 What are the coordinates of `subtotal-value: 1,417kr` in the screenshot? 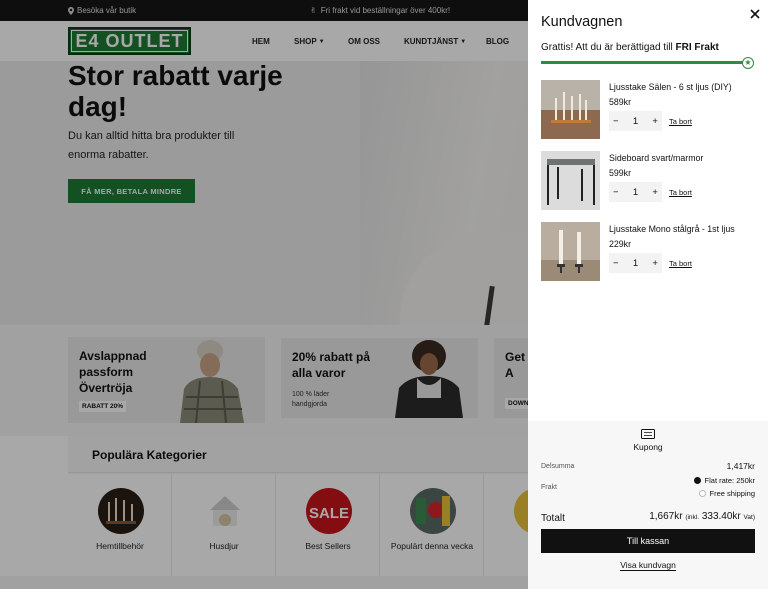 It's located at (740, 466).